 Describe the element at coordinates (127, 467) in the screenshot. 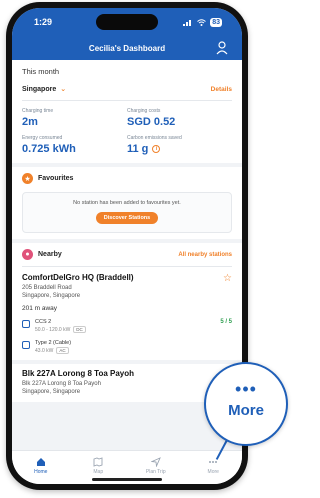

I see `bottom-tab-bar: Home Map Plan Trip More` at that location.